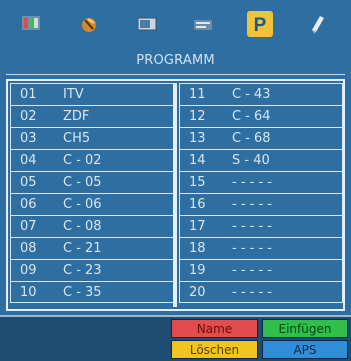 The image size is (351, 361). Describe the element at coordinates (197, 160) in the screenshot. I see `channel-number: 14` at that location.